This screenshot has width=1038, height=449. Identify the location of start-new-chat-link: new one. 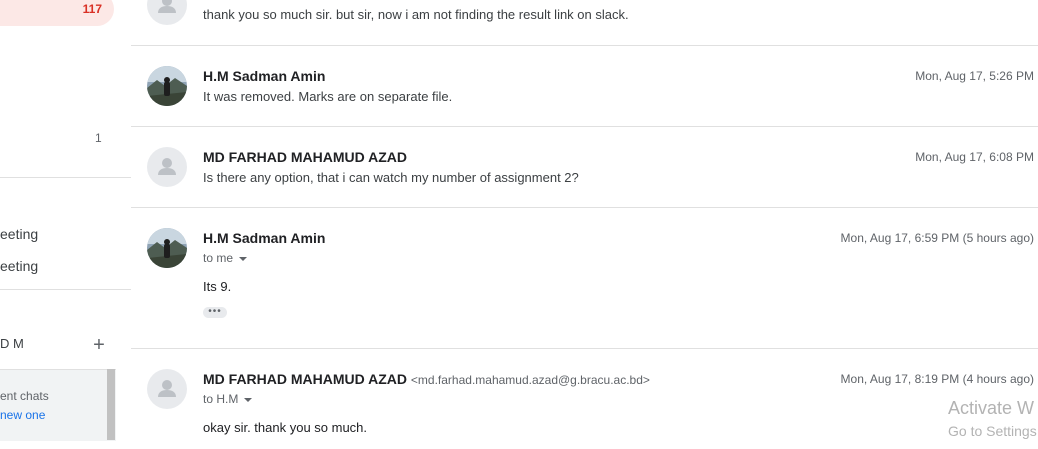
(22, 415).